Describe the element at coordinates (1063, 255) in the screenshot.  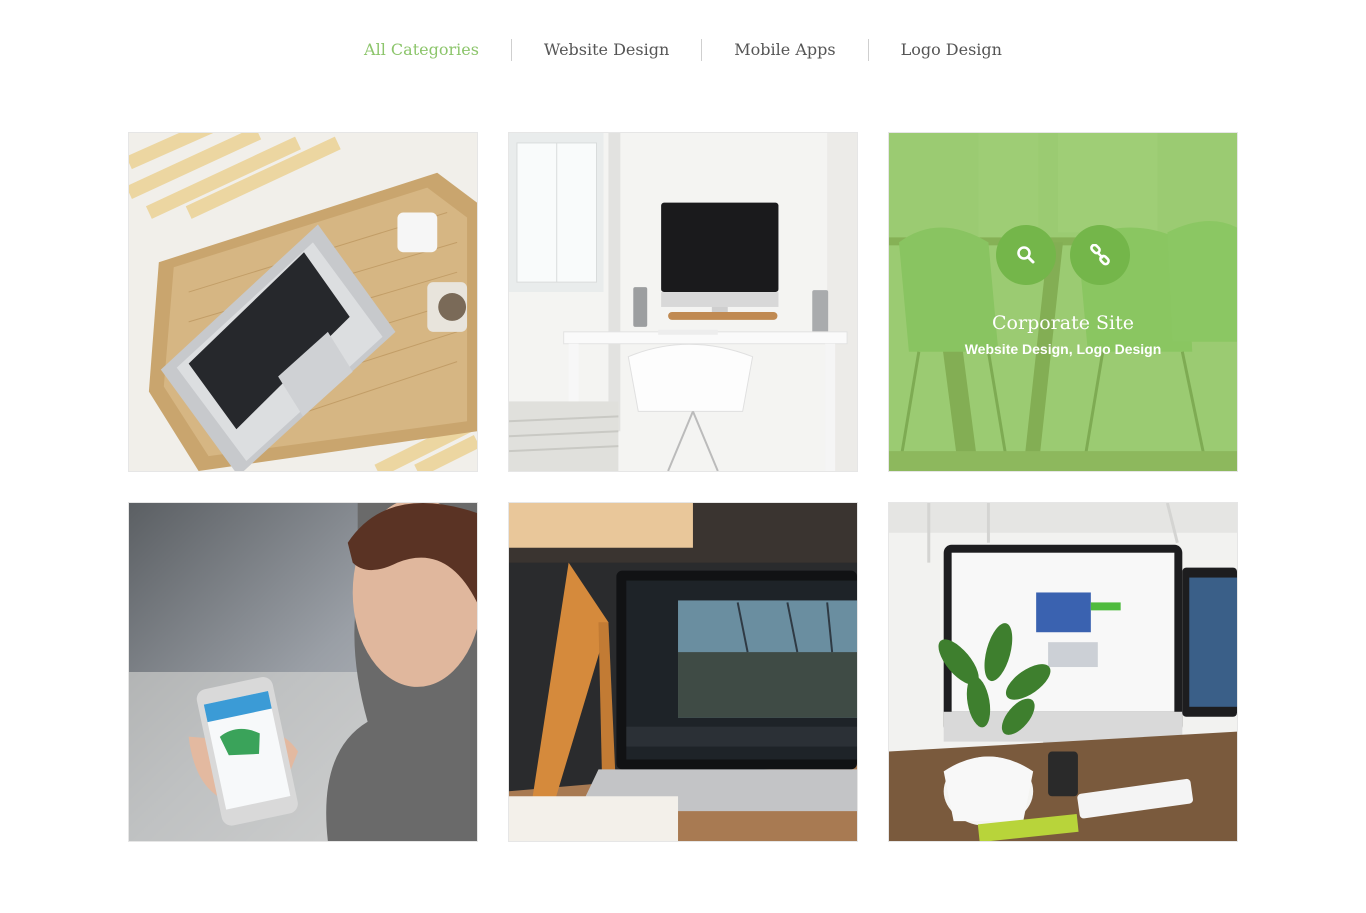
I see `overlay-button-group` at that location.